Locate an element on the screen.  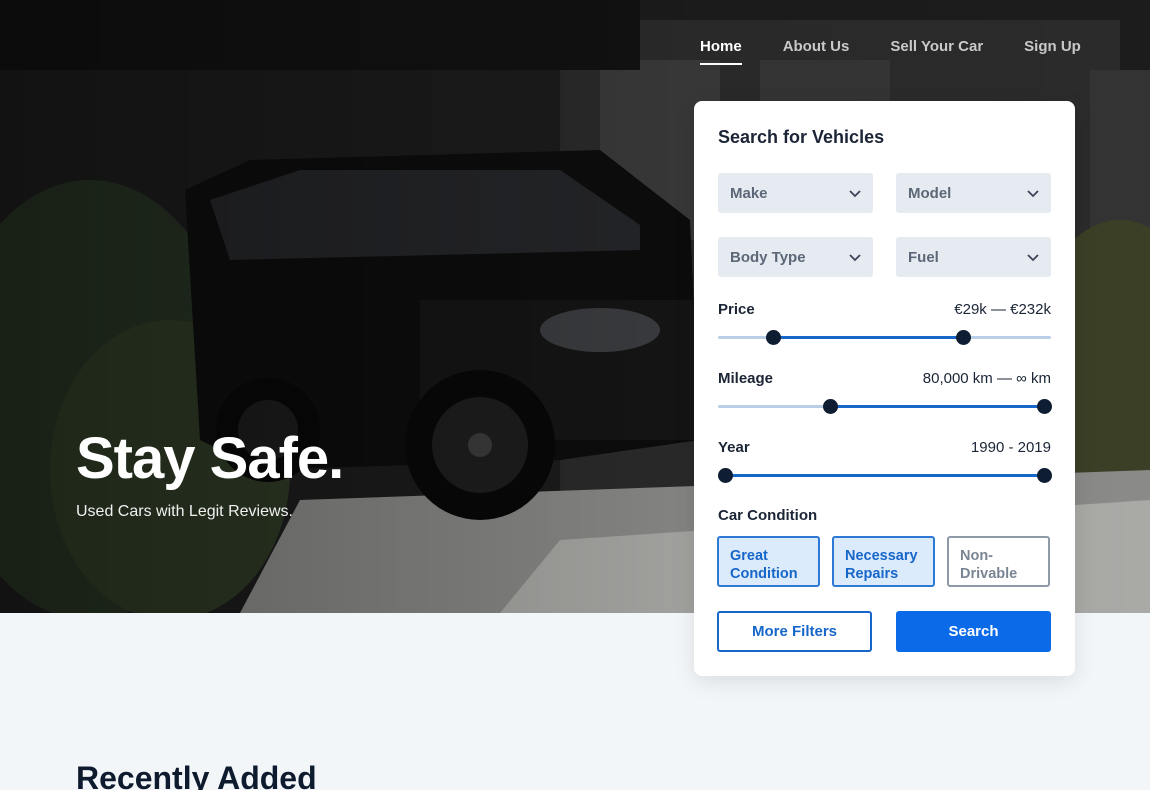
mileage-min-handle is located at coordinates (831, 406).